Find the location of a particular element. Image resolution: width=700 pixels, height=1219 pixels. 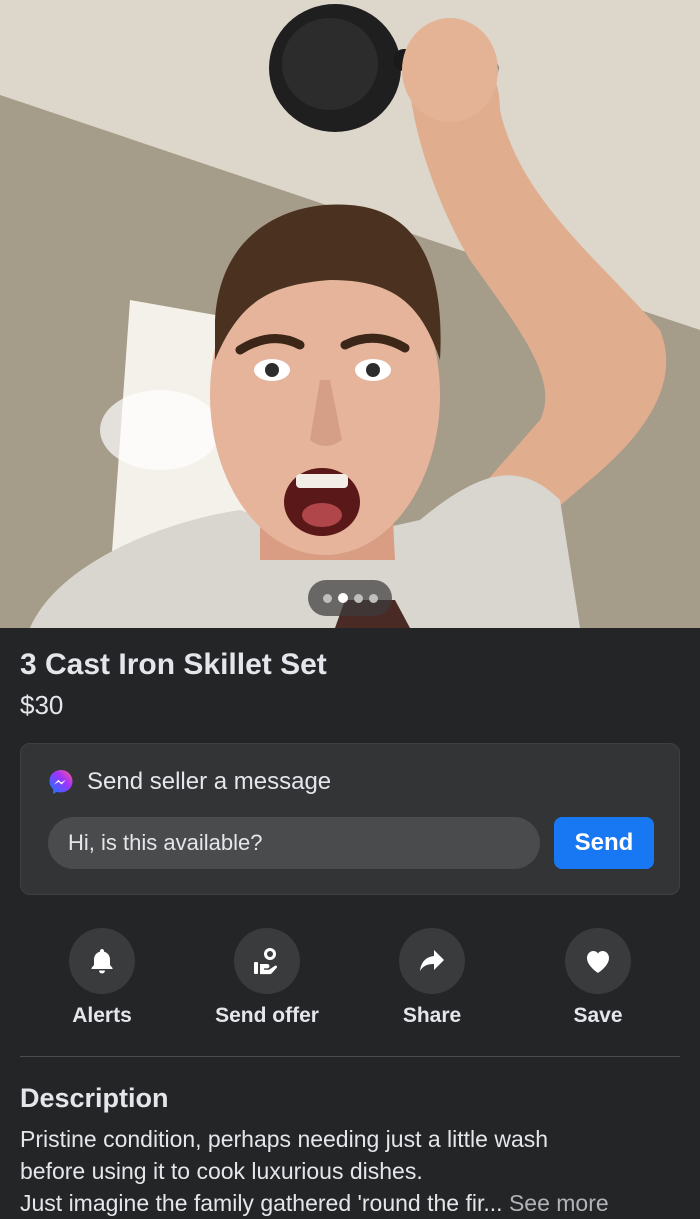

bell-icon is located at coordinates (102, 961).